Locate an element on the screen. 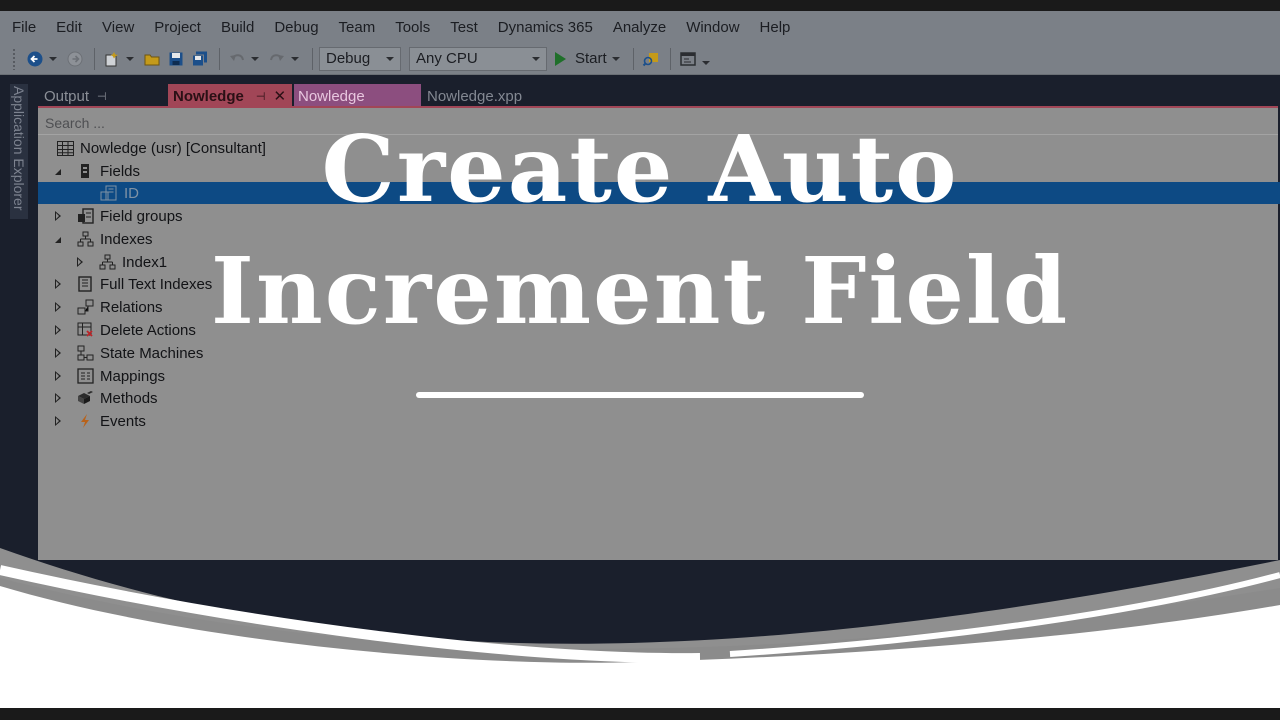  configuration-select: Debug is located at coordinates (360, 58).